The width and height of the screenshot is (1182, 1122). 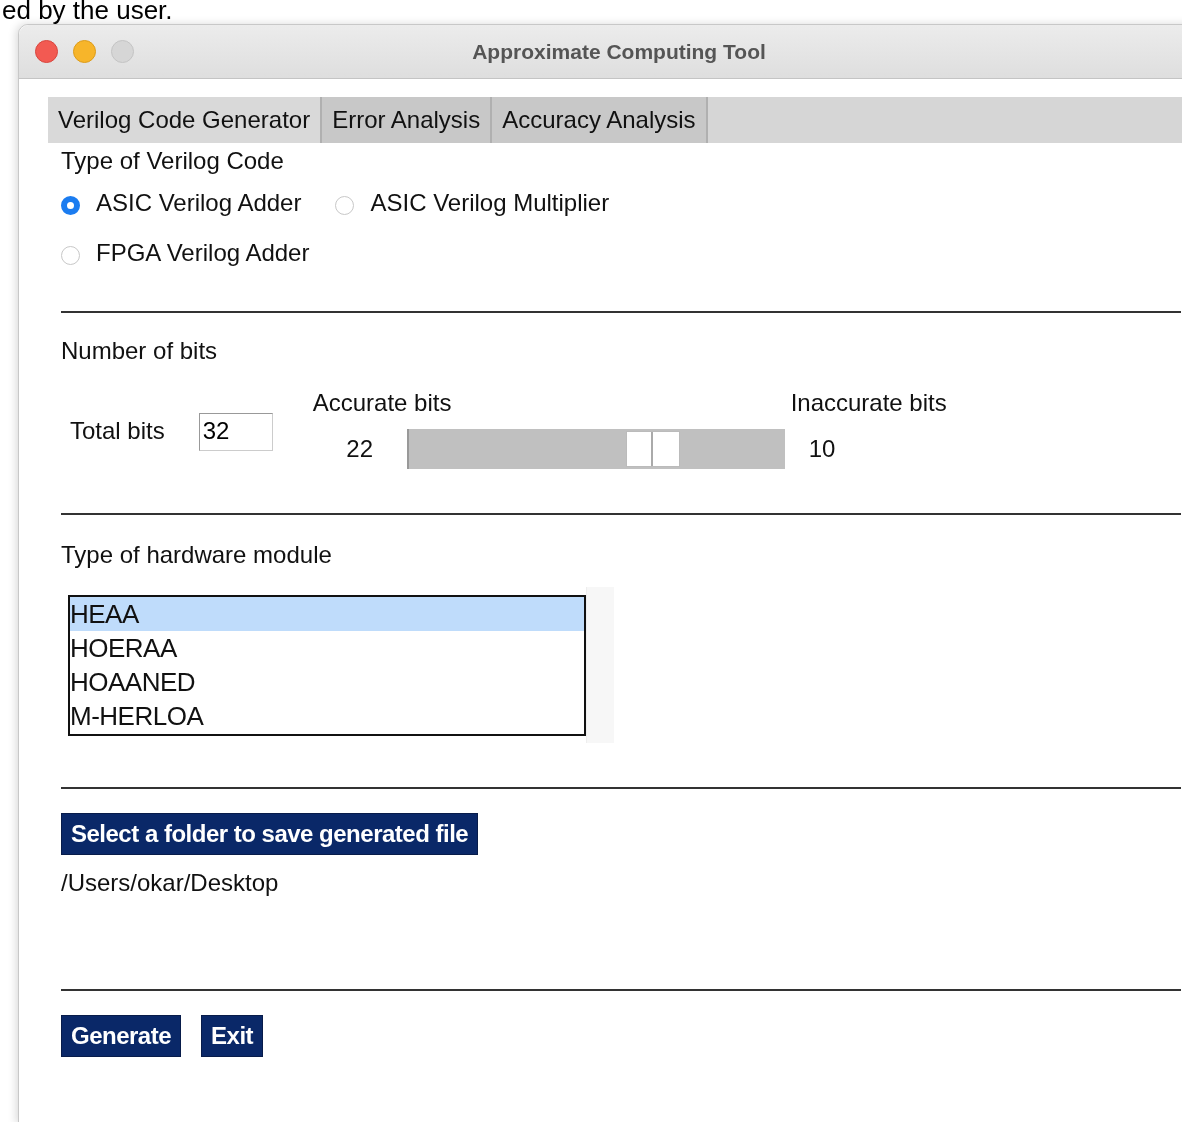 What do you see at coordinates (600, 120) in the screenshot?
I see `tab: Accuracy Analysis` at bounding box center [600, 120].